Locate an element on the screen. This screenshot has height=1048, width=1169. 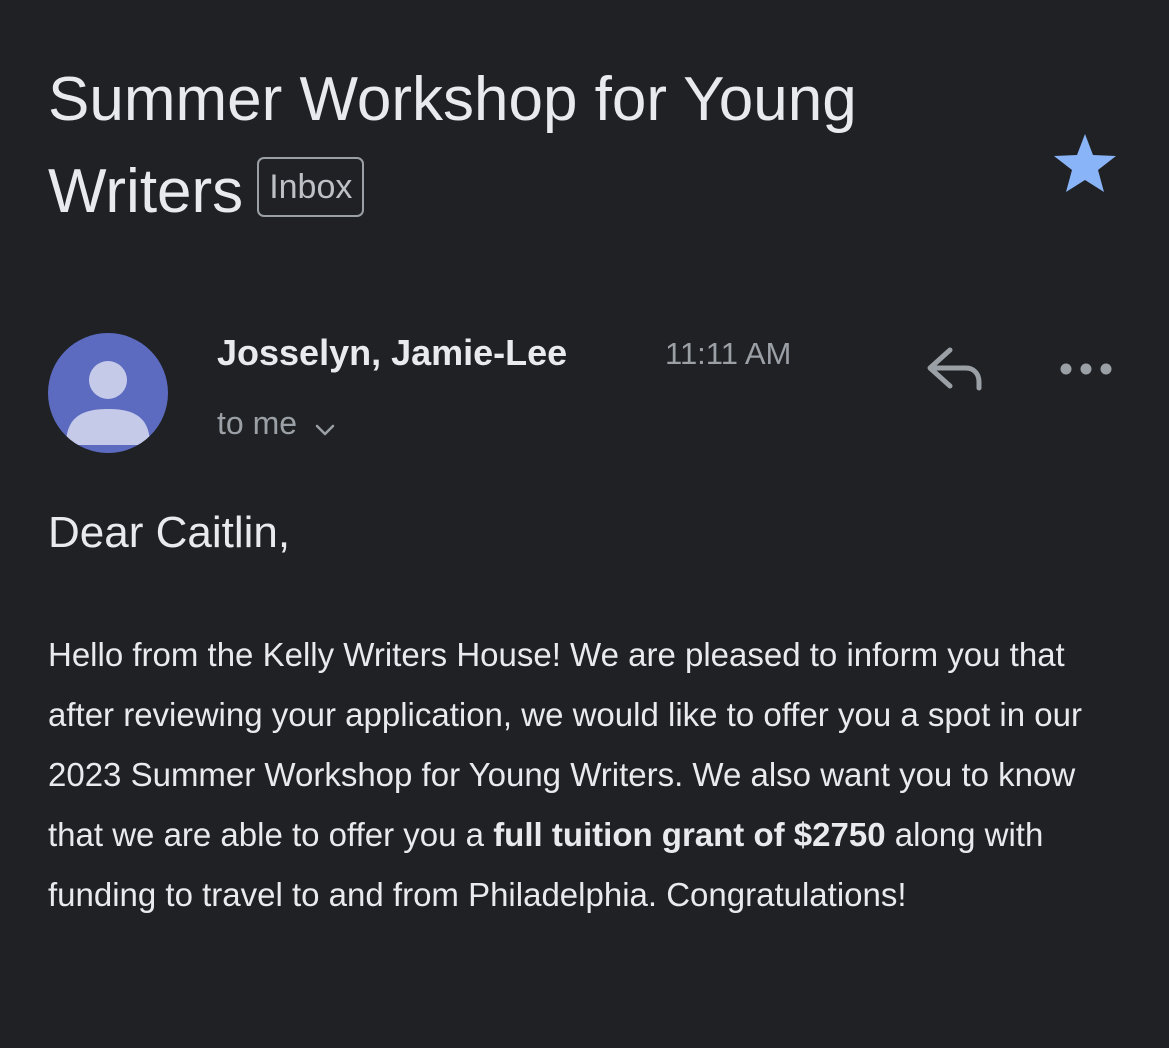
more-horizontal-icon is located at coordinates (1086, 369).